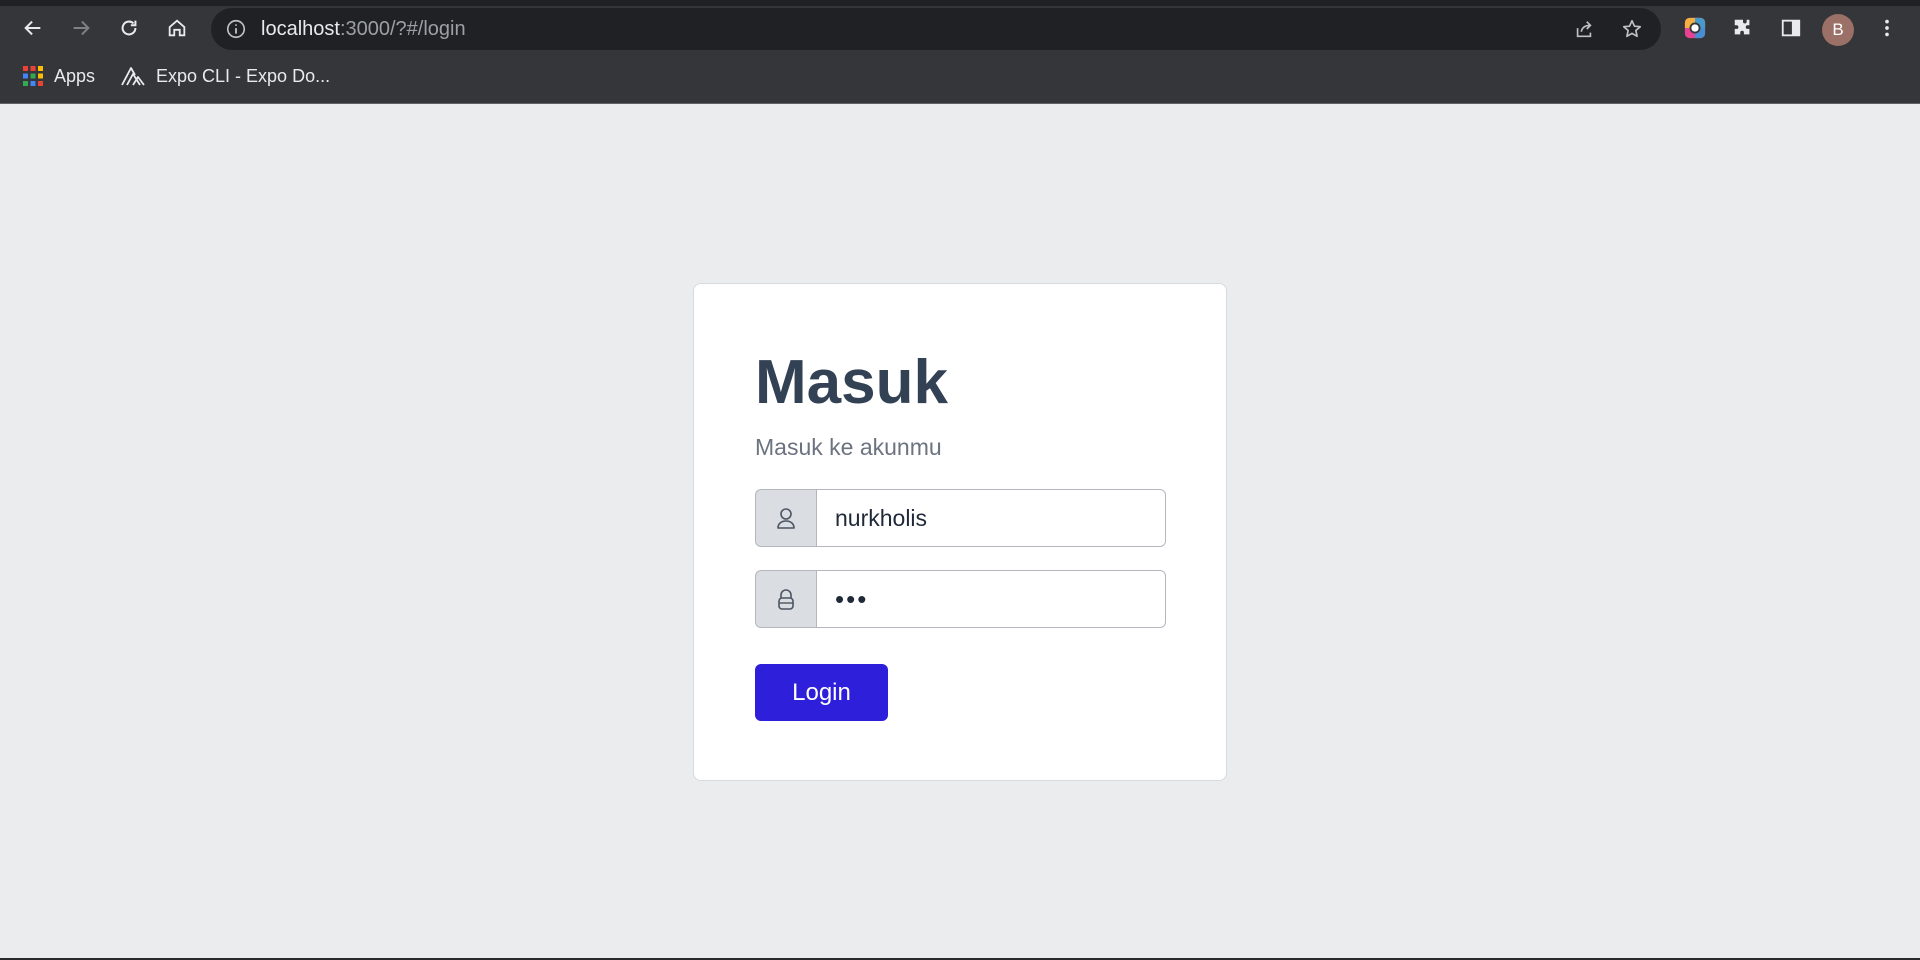 Image resolution: width=1920 pixels, height=960 pixels. I want to click on username-input: nurkholis, so click(991, 518).